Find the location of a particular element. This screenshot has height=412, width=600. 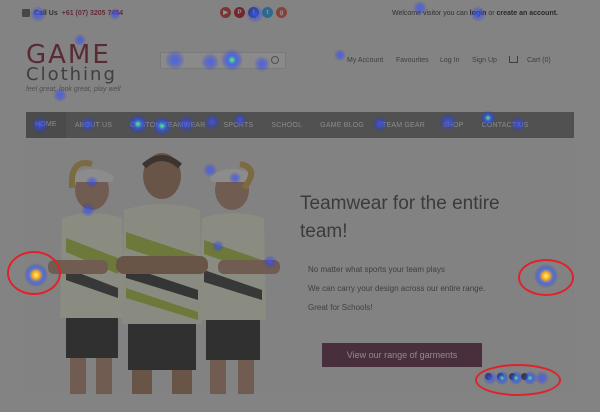

call-us: Call Us +61 (07) 3205 7454 is located at coordinates (72, 13).